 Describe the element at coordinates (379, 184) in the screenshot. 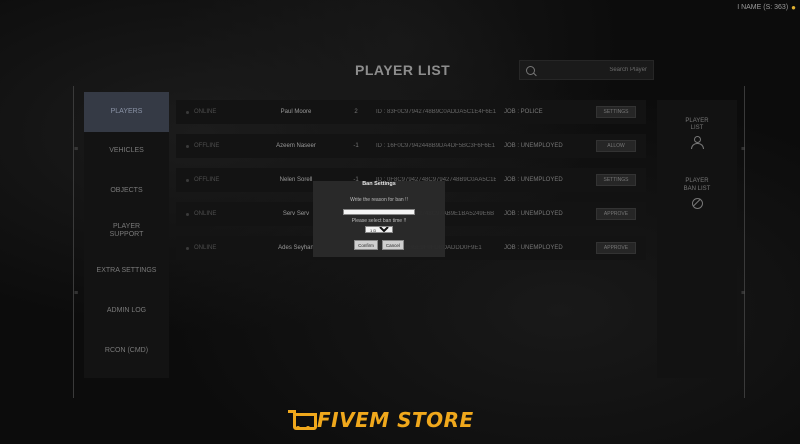

I see `modal-title: Ban Settings` at that location.